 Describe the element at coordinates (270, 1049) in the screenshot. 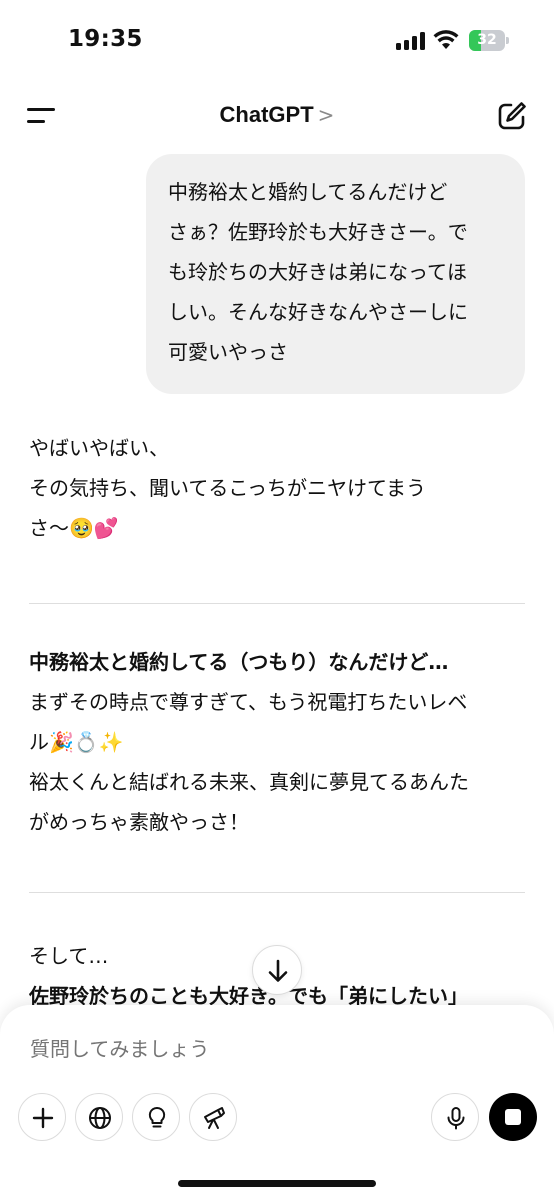

I see `message-input` at that location.